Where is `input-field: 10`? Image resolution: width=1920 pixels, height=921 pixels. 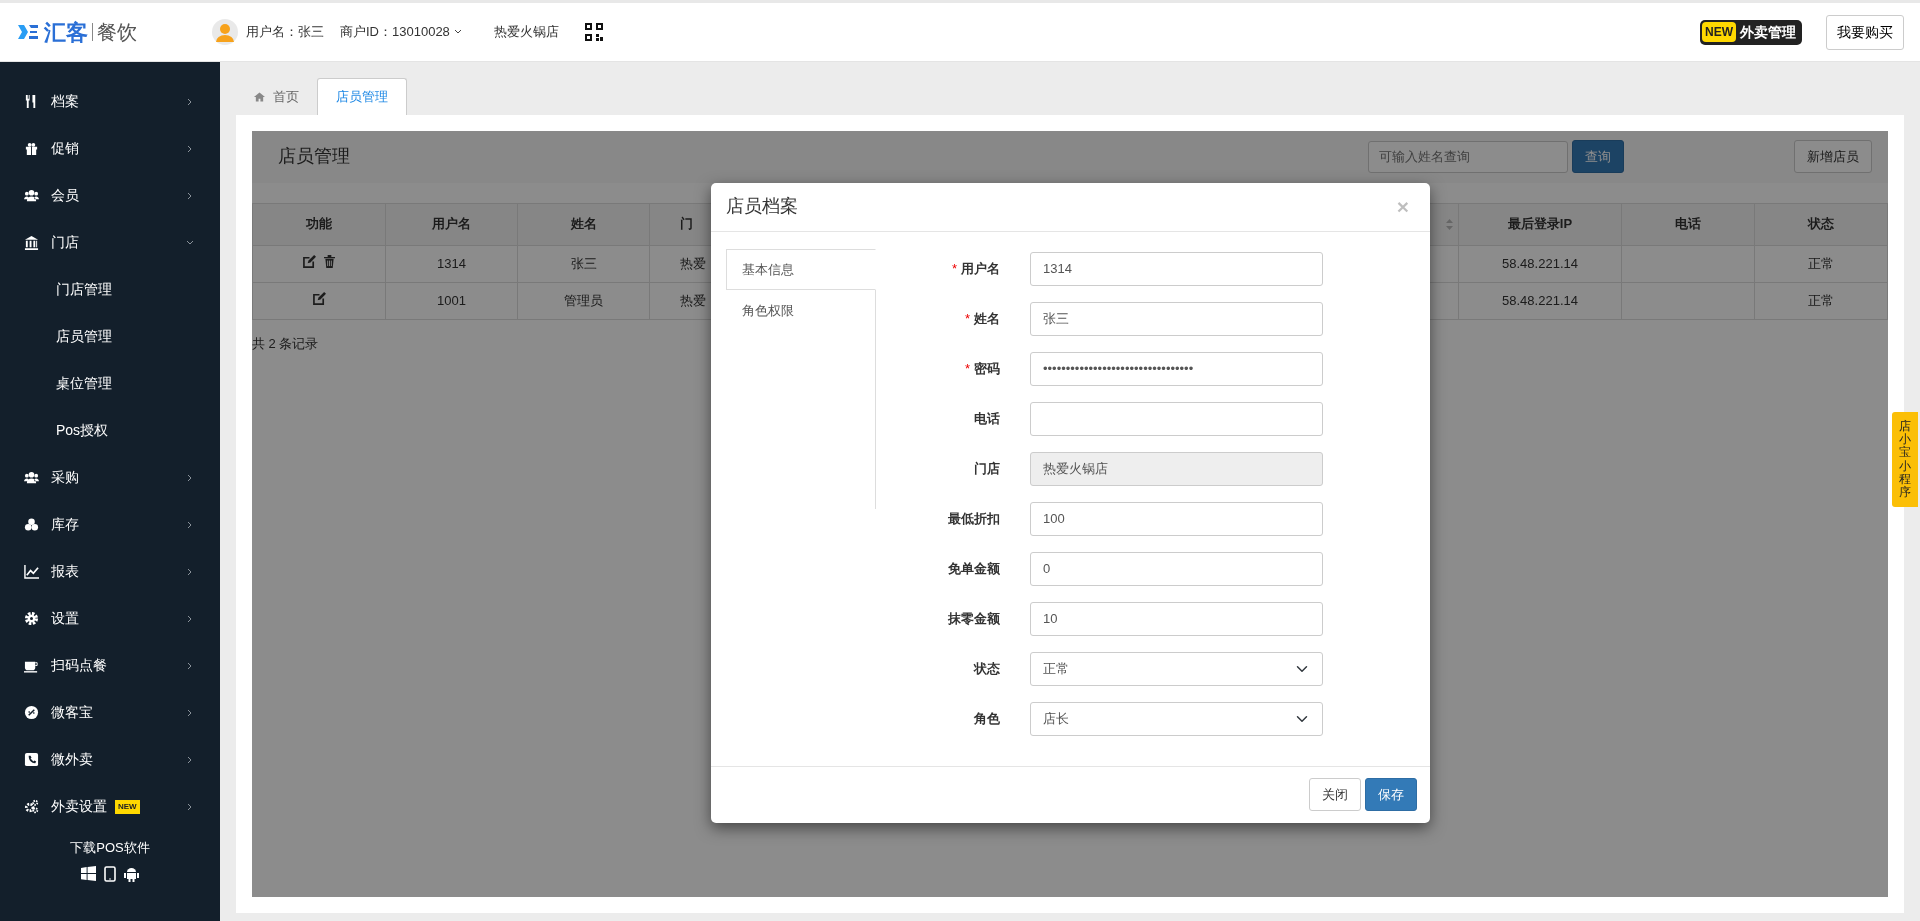 input-field: 10 is located at coordinates (1176, 618).